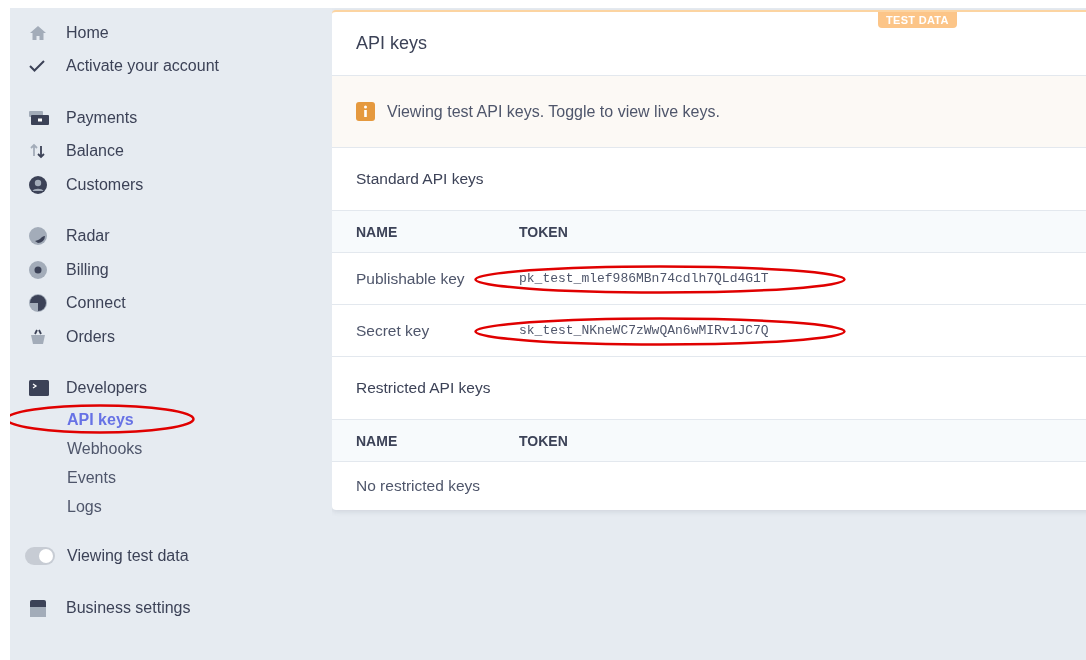  Describe the element at coordinates (171, 151) in the screenshot. I see `sidebar-item: Balance` at that location.